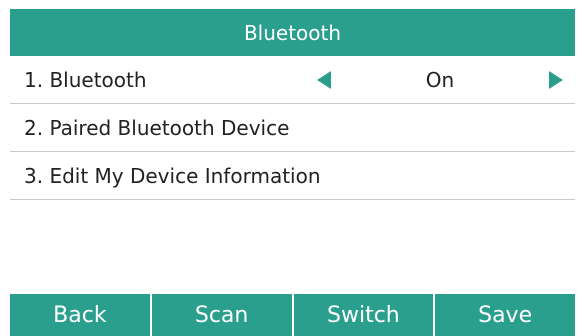 This screenshot has height=336, width=585. Describe the element at coordinates (440, 79) in the screenshot. I see `bluetooth-value: On` at that location.